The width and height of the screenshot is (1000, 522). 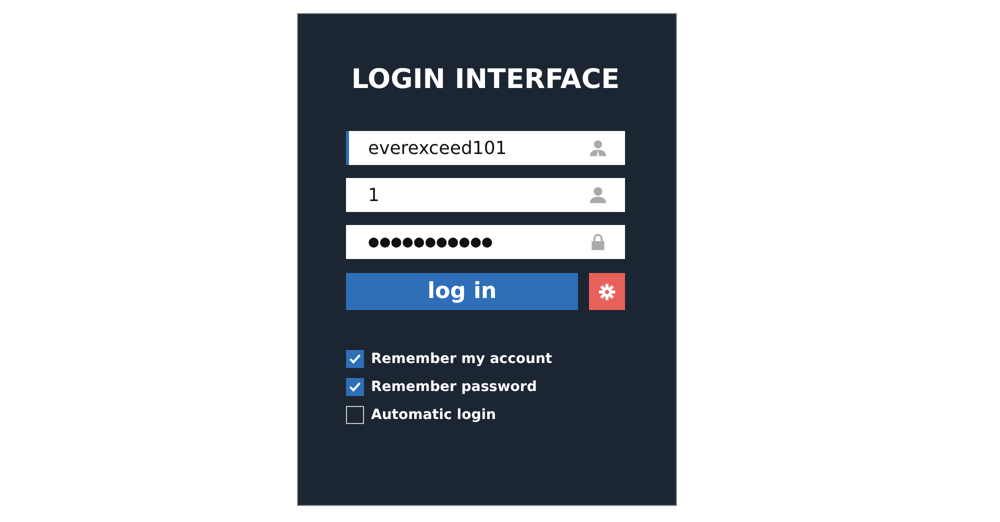 What do you see at coordinates (485, 195) in the screenshot?
I see `input-field: 1` at bounding box center [485, 195].